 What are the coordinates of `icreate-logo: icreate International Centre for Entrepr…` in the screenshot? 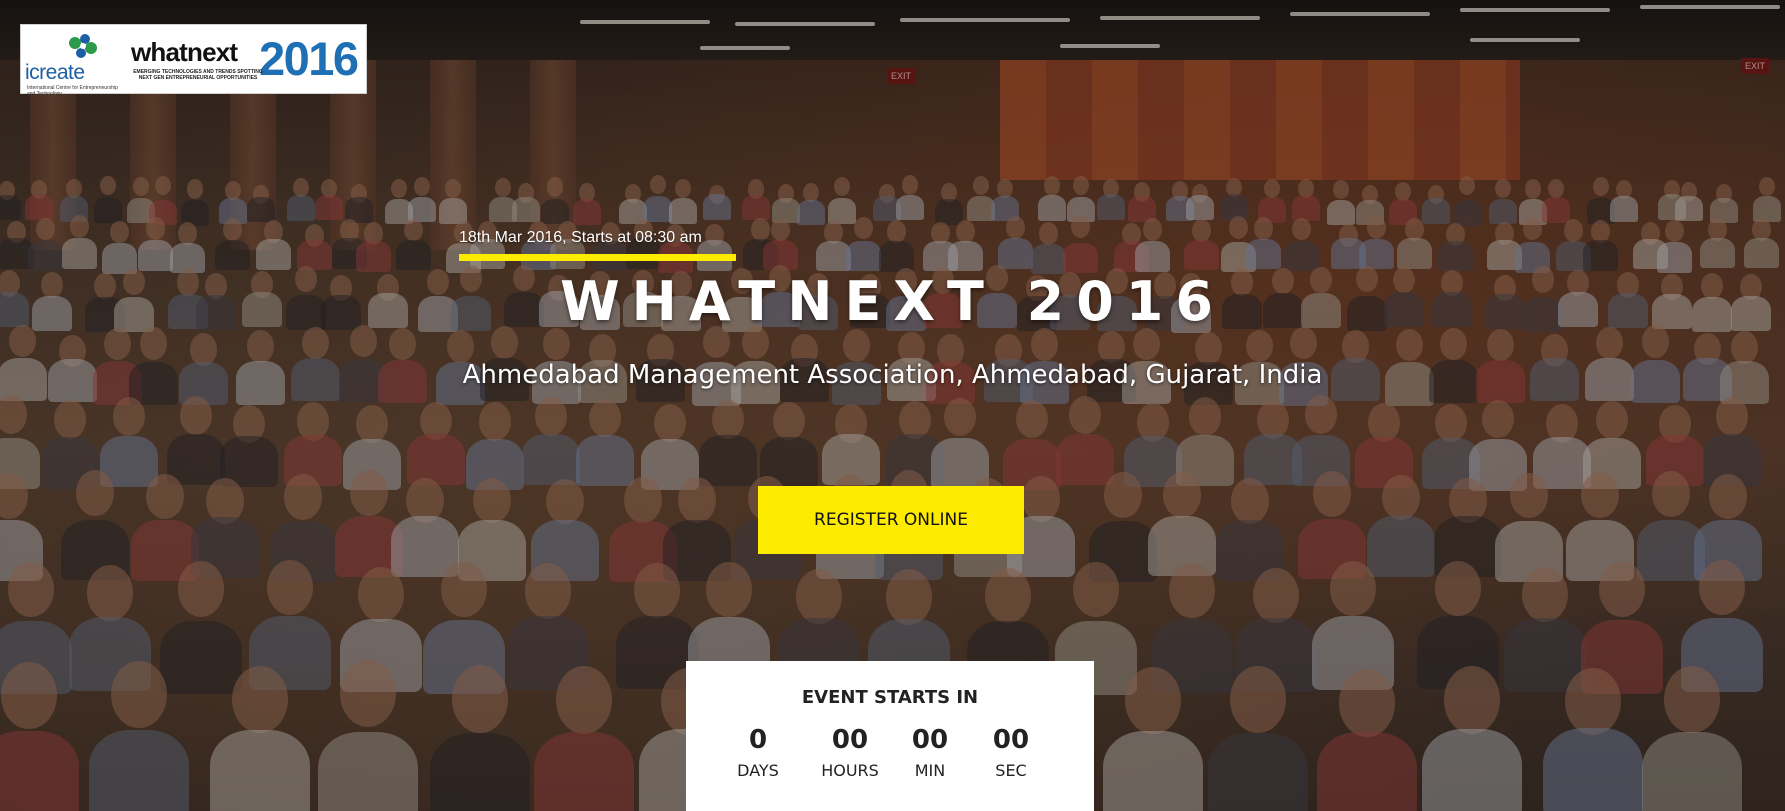 It's located at (73, 65).